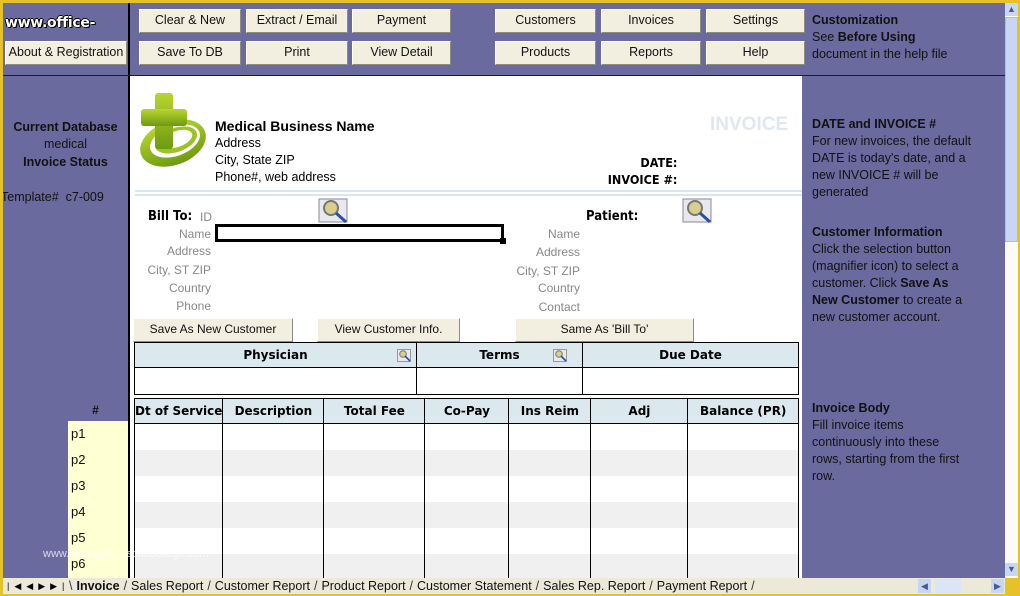 This screenshot has width=1020, height=596. I want to click on sheet-tab-product-report: Product Report, so click(363, 586).